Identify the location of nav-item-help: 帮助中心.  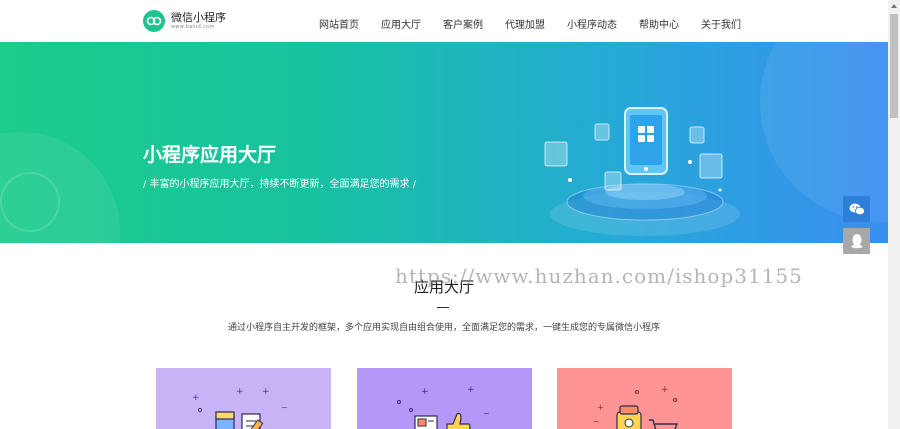
(659, 23).